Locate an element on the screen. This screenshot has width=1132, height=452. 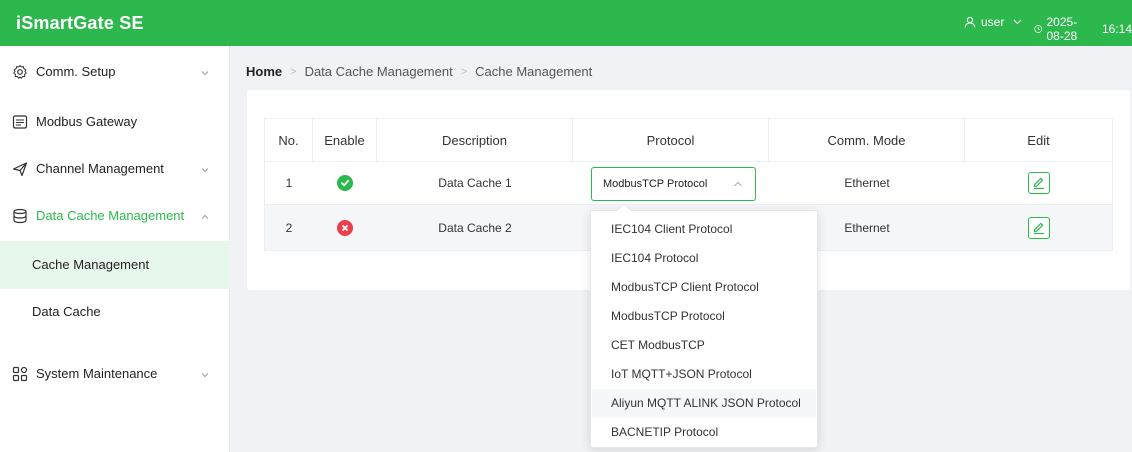
header-description: Description is located at coordinates (475, 140).